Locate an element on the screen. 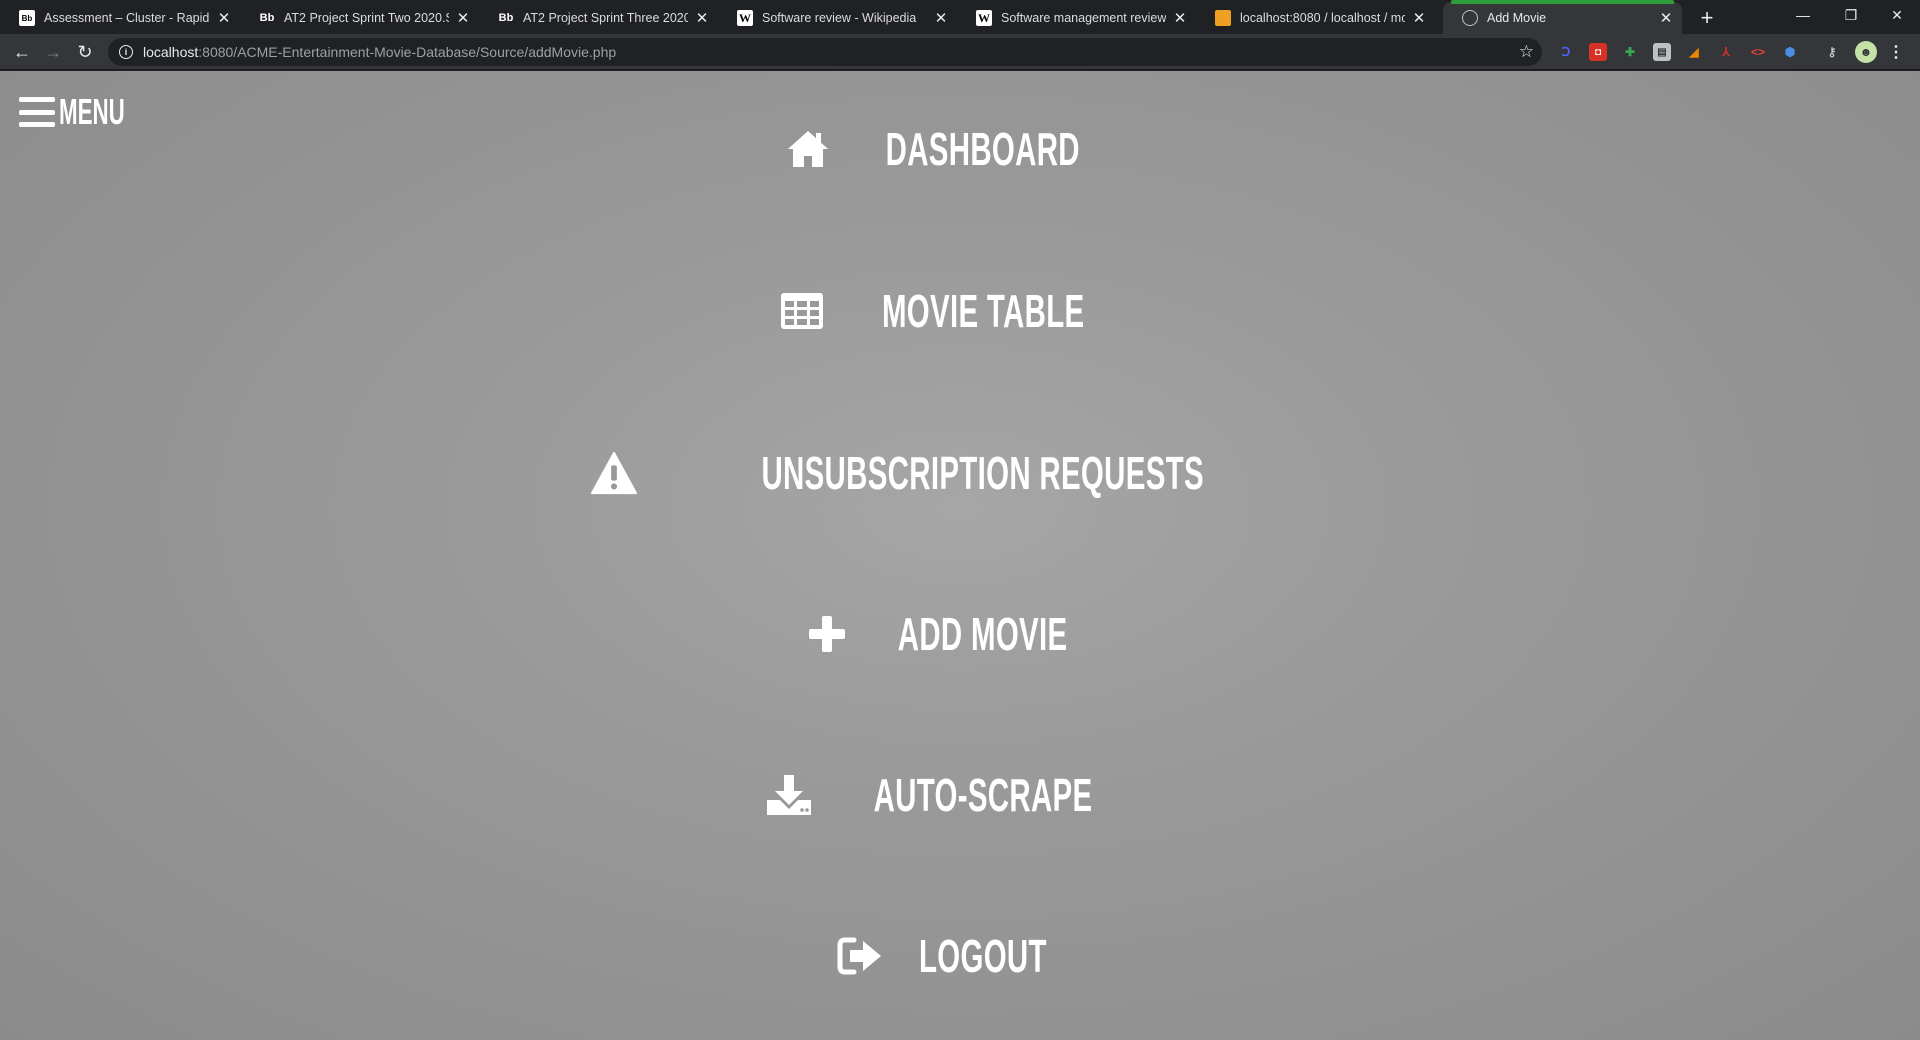 This screenshot has width=1920, height=1040. sign-out-icon is located at coordinates (860, 956).